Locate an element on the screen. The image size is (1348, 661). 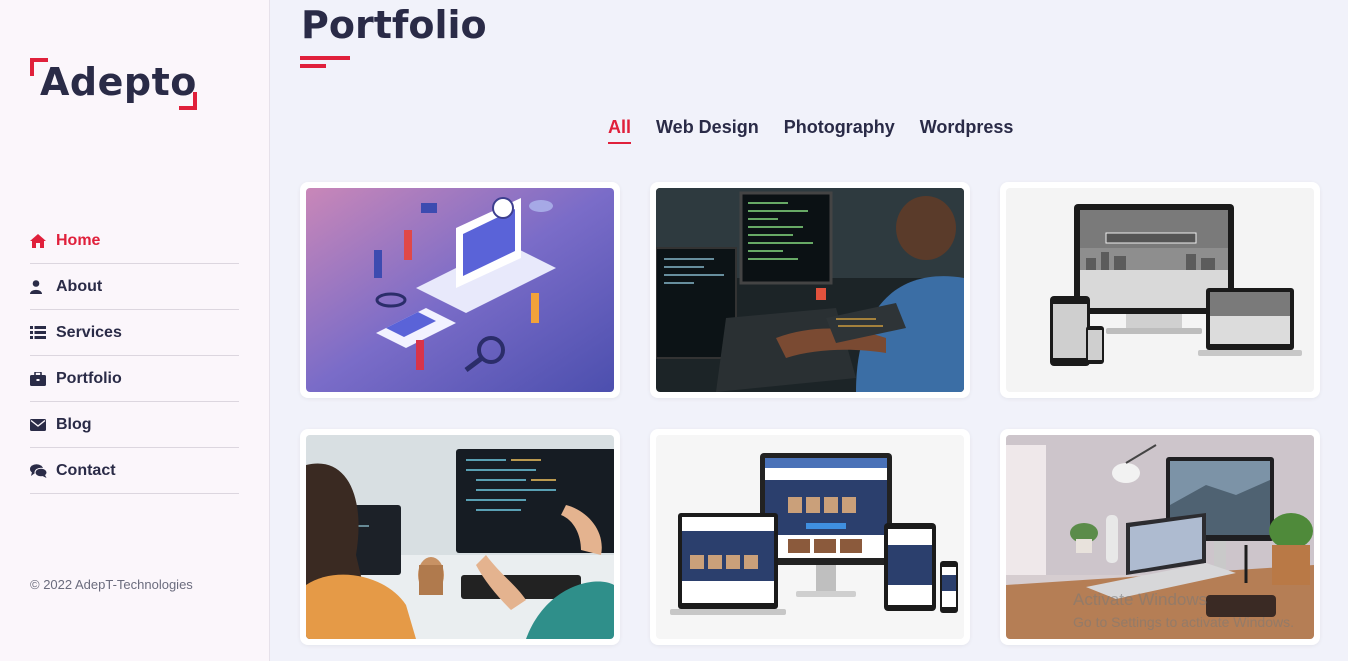
brand-logo: Adepto is located at coordinates (113, 84).